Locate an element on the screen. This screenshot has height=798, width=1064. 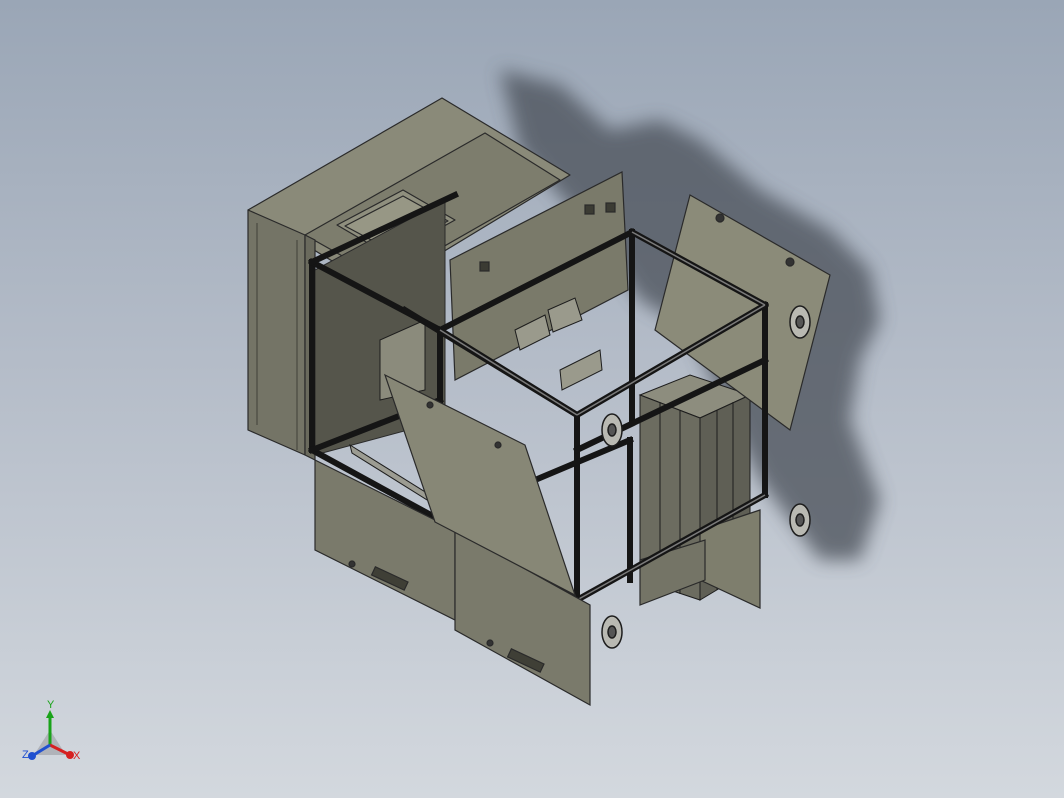
caster-rear-left is located at coordinates (800, 520).